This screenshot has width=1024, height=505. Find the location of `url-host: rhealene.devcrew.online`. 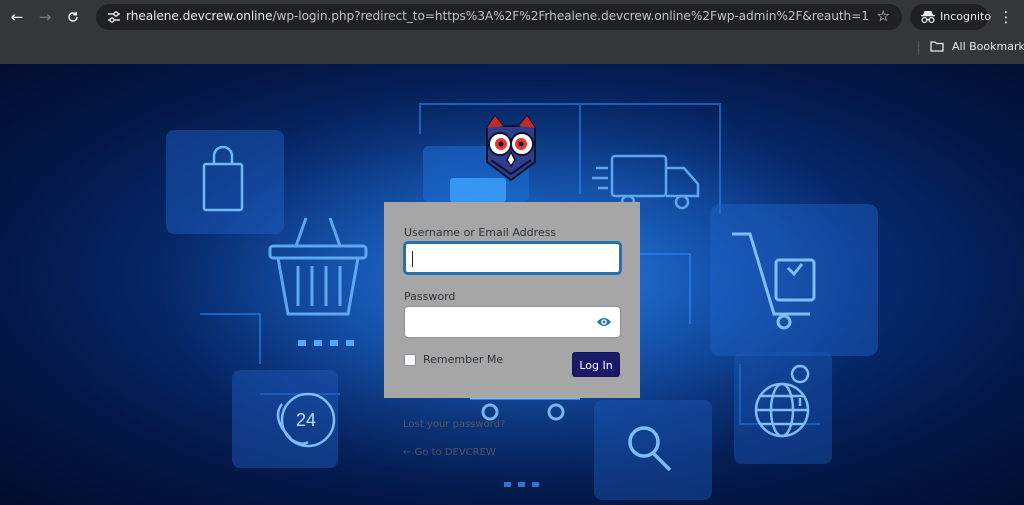

url-host: rhealene.devcrew.online is located at coordinates (199, 16).